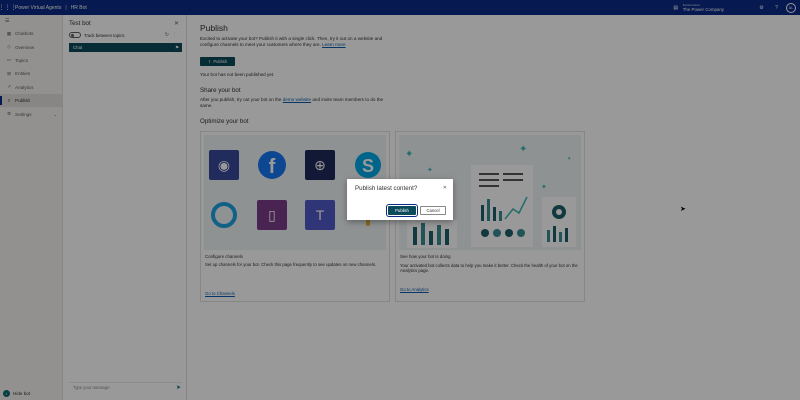 This screenshot has height=400, width=800. What do you see at coordinates (402, 210) in the screenshot?
I see `confirm-publish-button: Publish` at bounding box center [402, 210].